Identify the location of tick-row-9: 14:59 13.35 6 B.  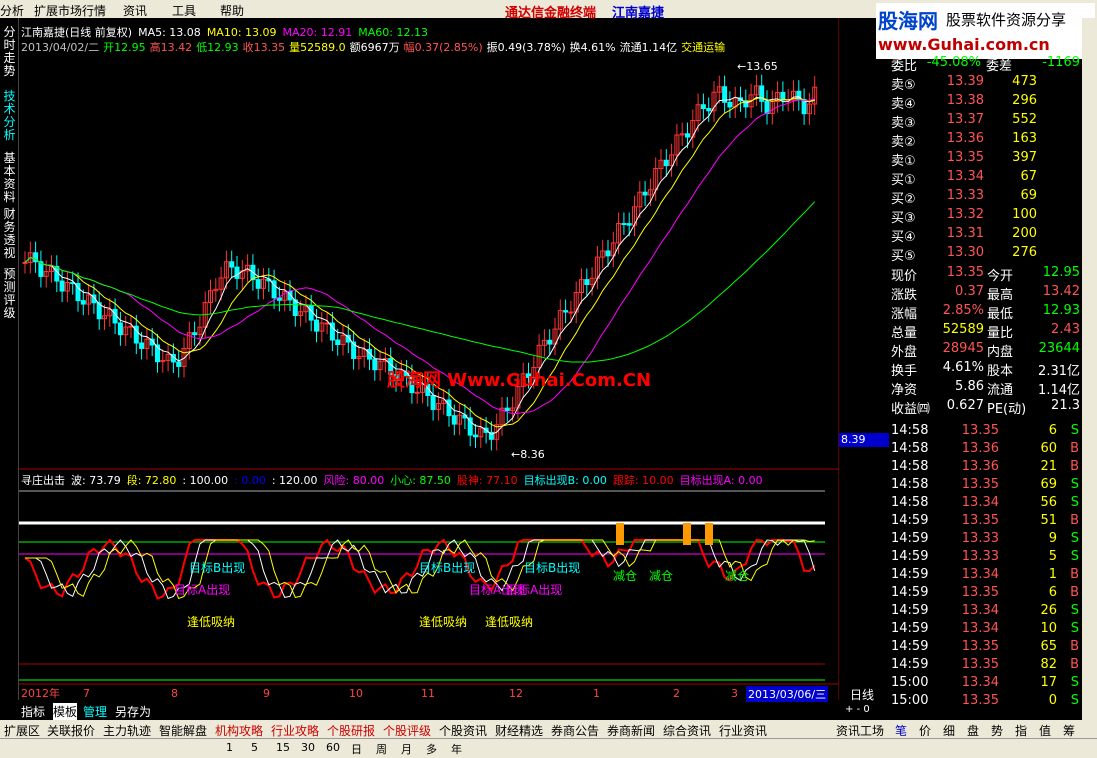
(985, 593).